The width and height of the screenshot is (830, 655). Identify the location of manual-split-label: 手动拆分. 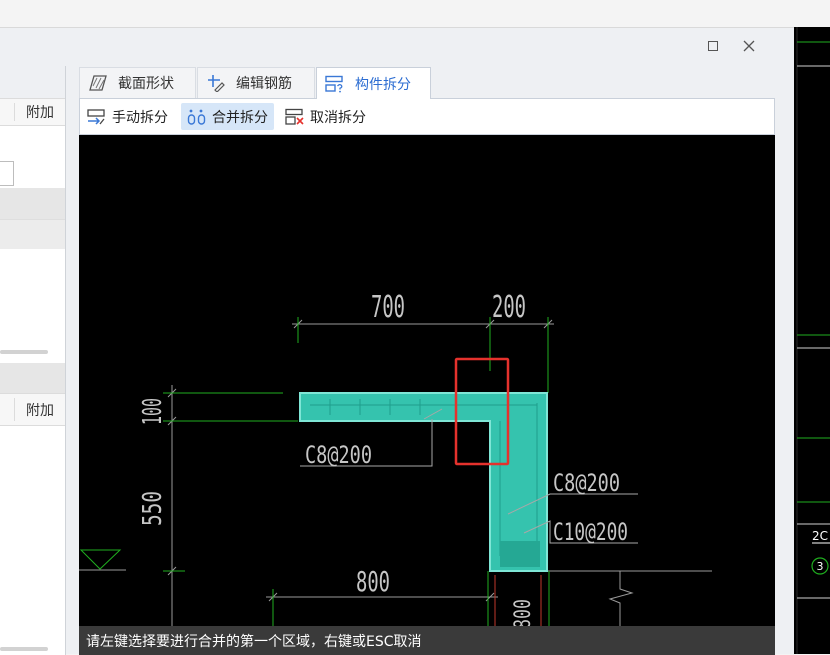
(140, 117).